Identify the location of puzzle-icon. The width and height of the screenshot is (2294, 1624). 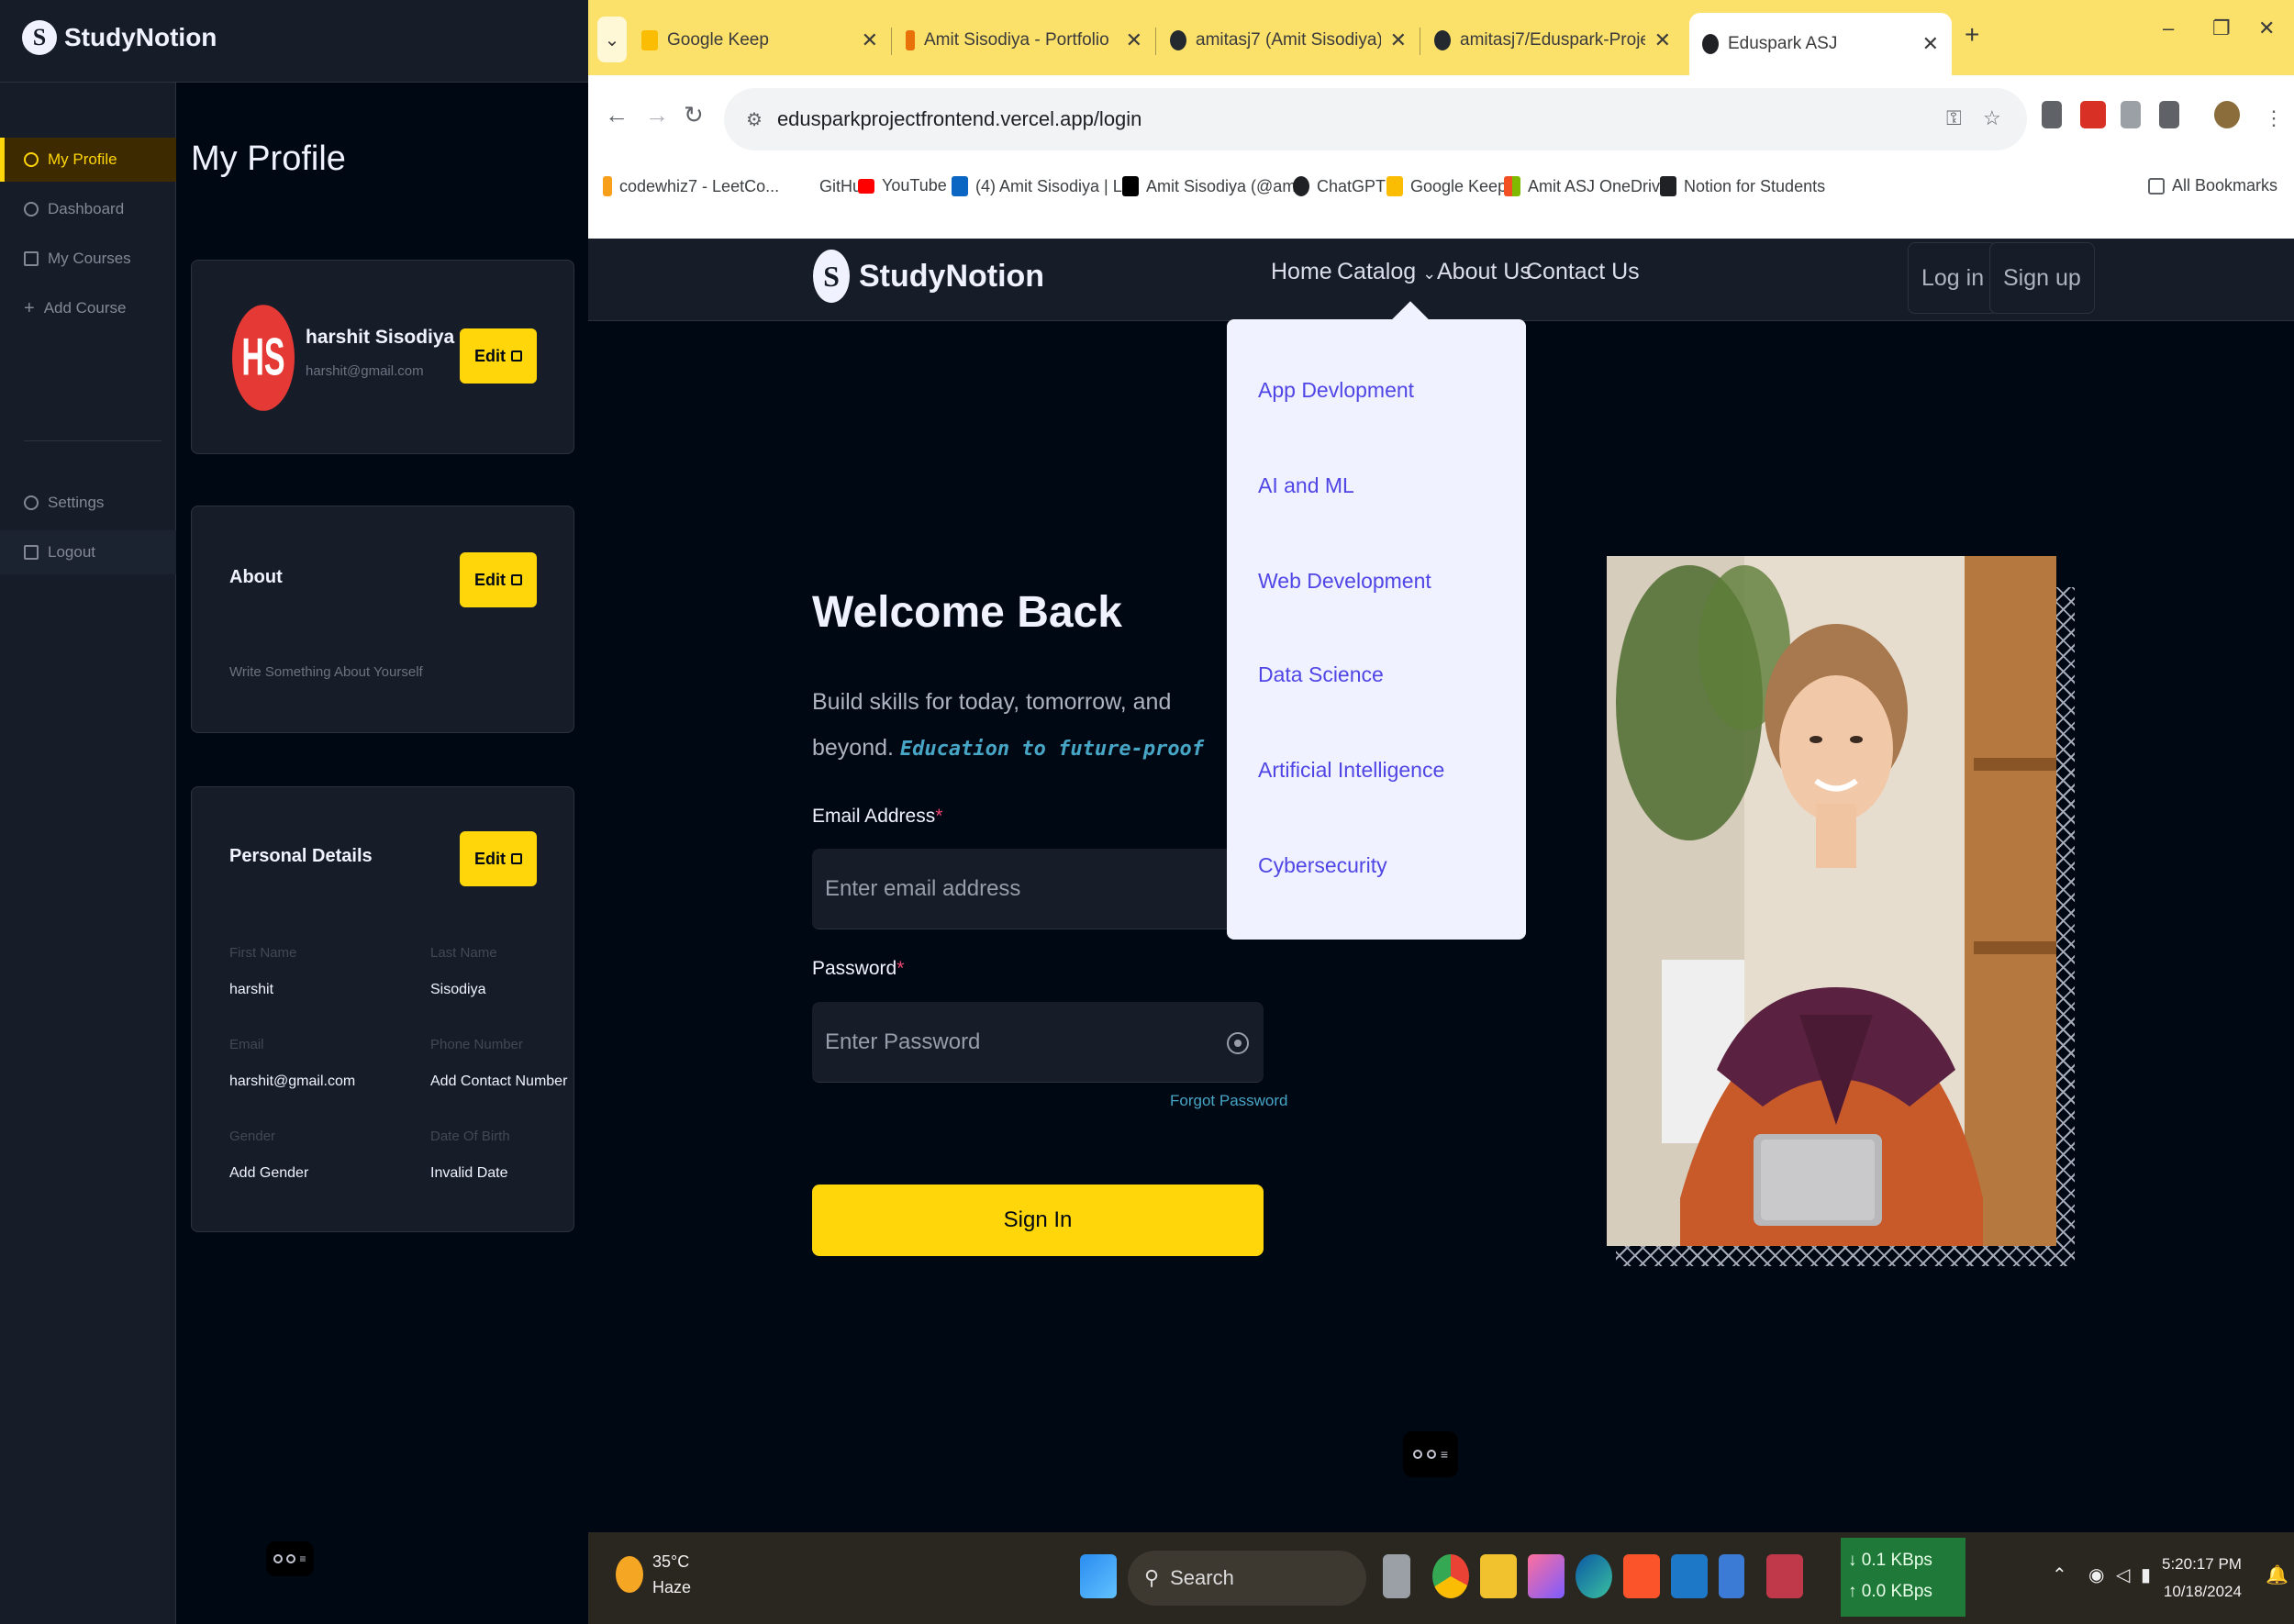
(2169, 114).